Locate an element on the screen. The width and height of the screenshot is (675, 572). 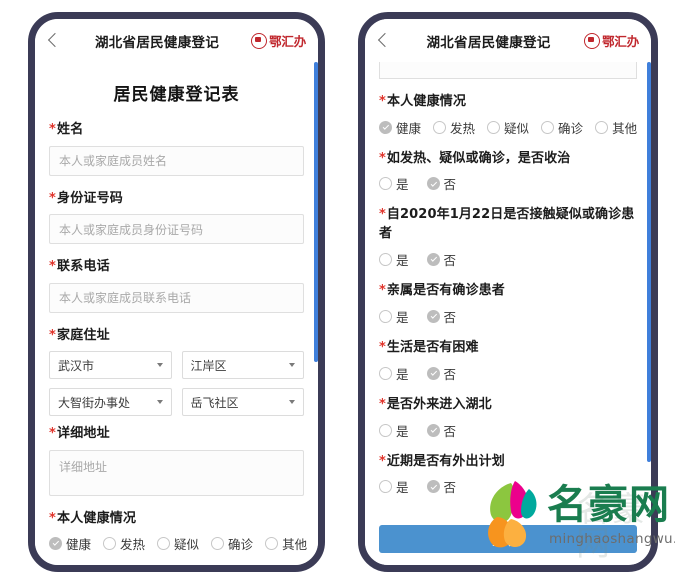
select-city: 武汉市 is located at coordinates (110, 365).